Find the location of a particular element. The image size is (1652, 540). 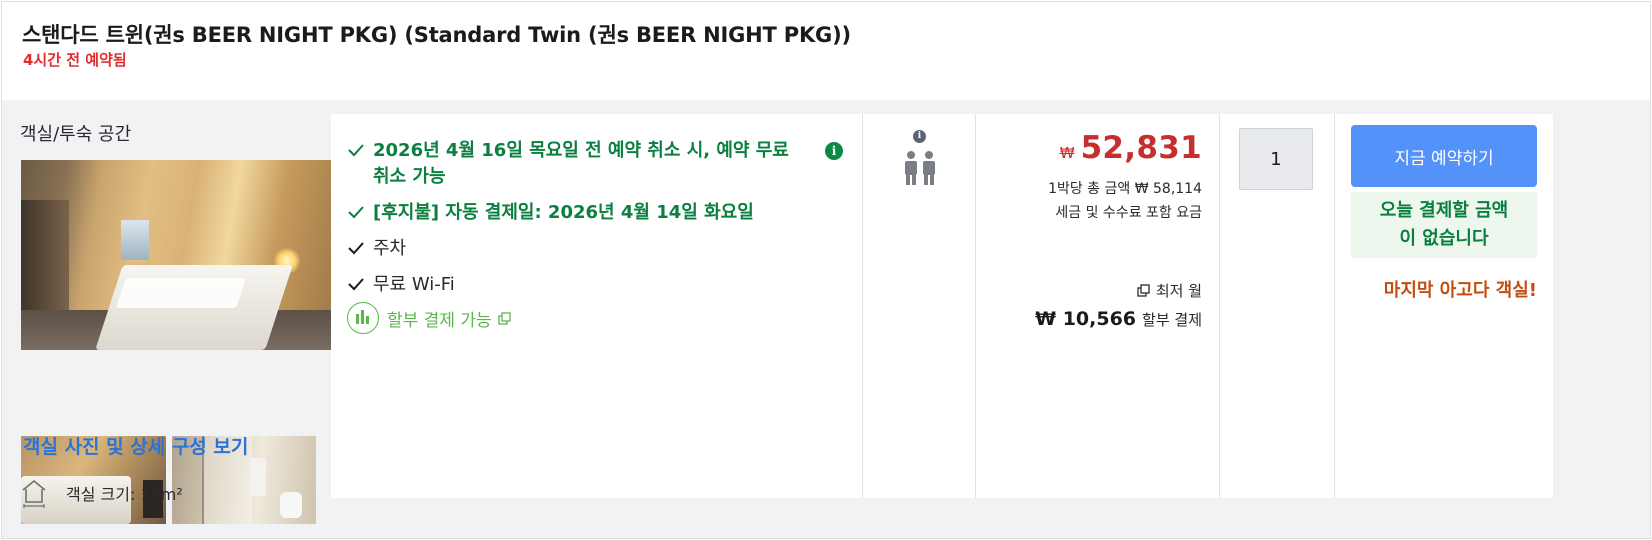

pay-today-text: 오늘 결제할 금액 이 없습니다 is located at coordinates (1444, 224).